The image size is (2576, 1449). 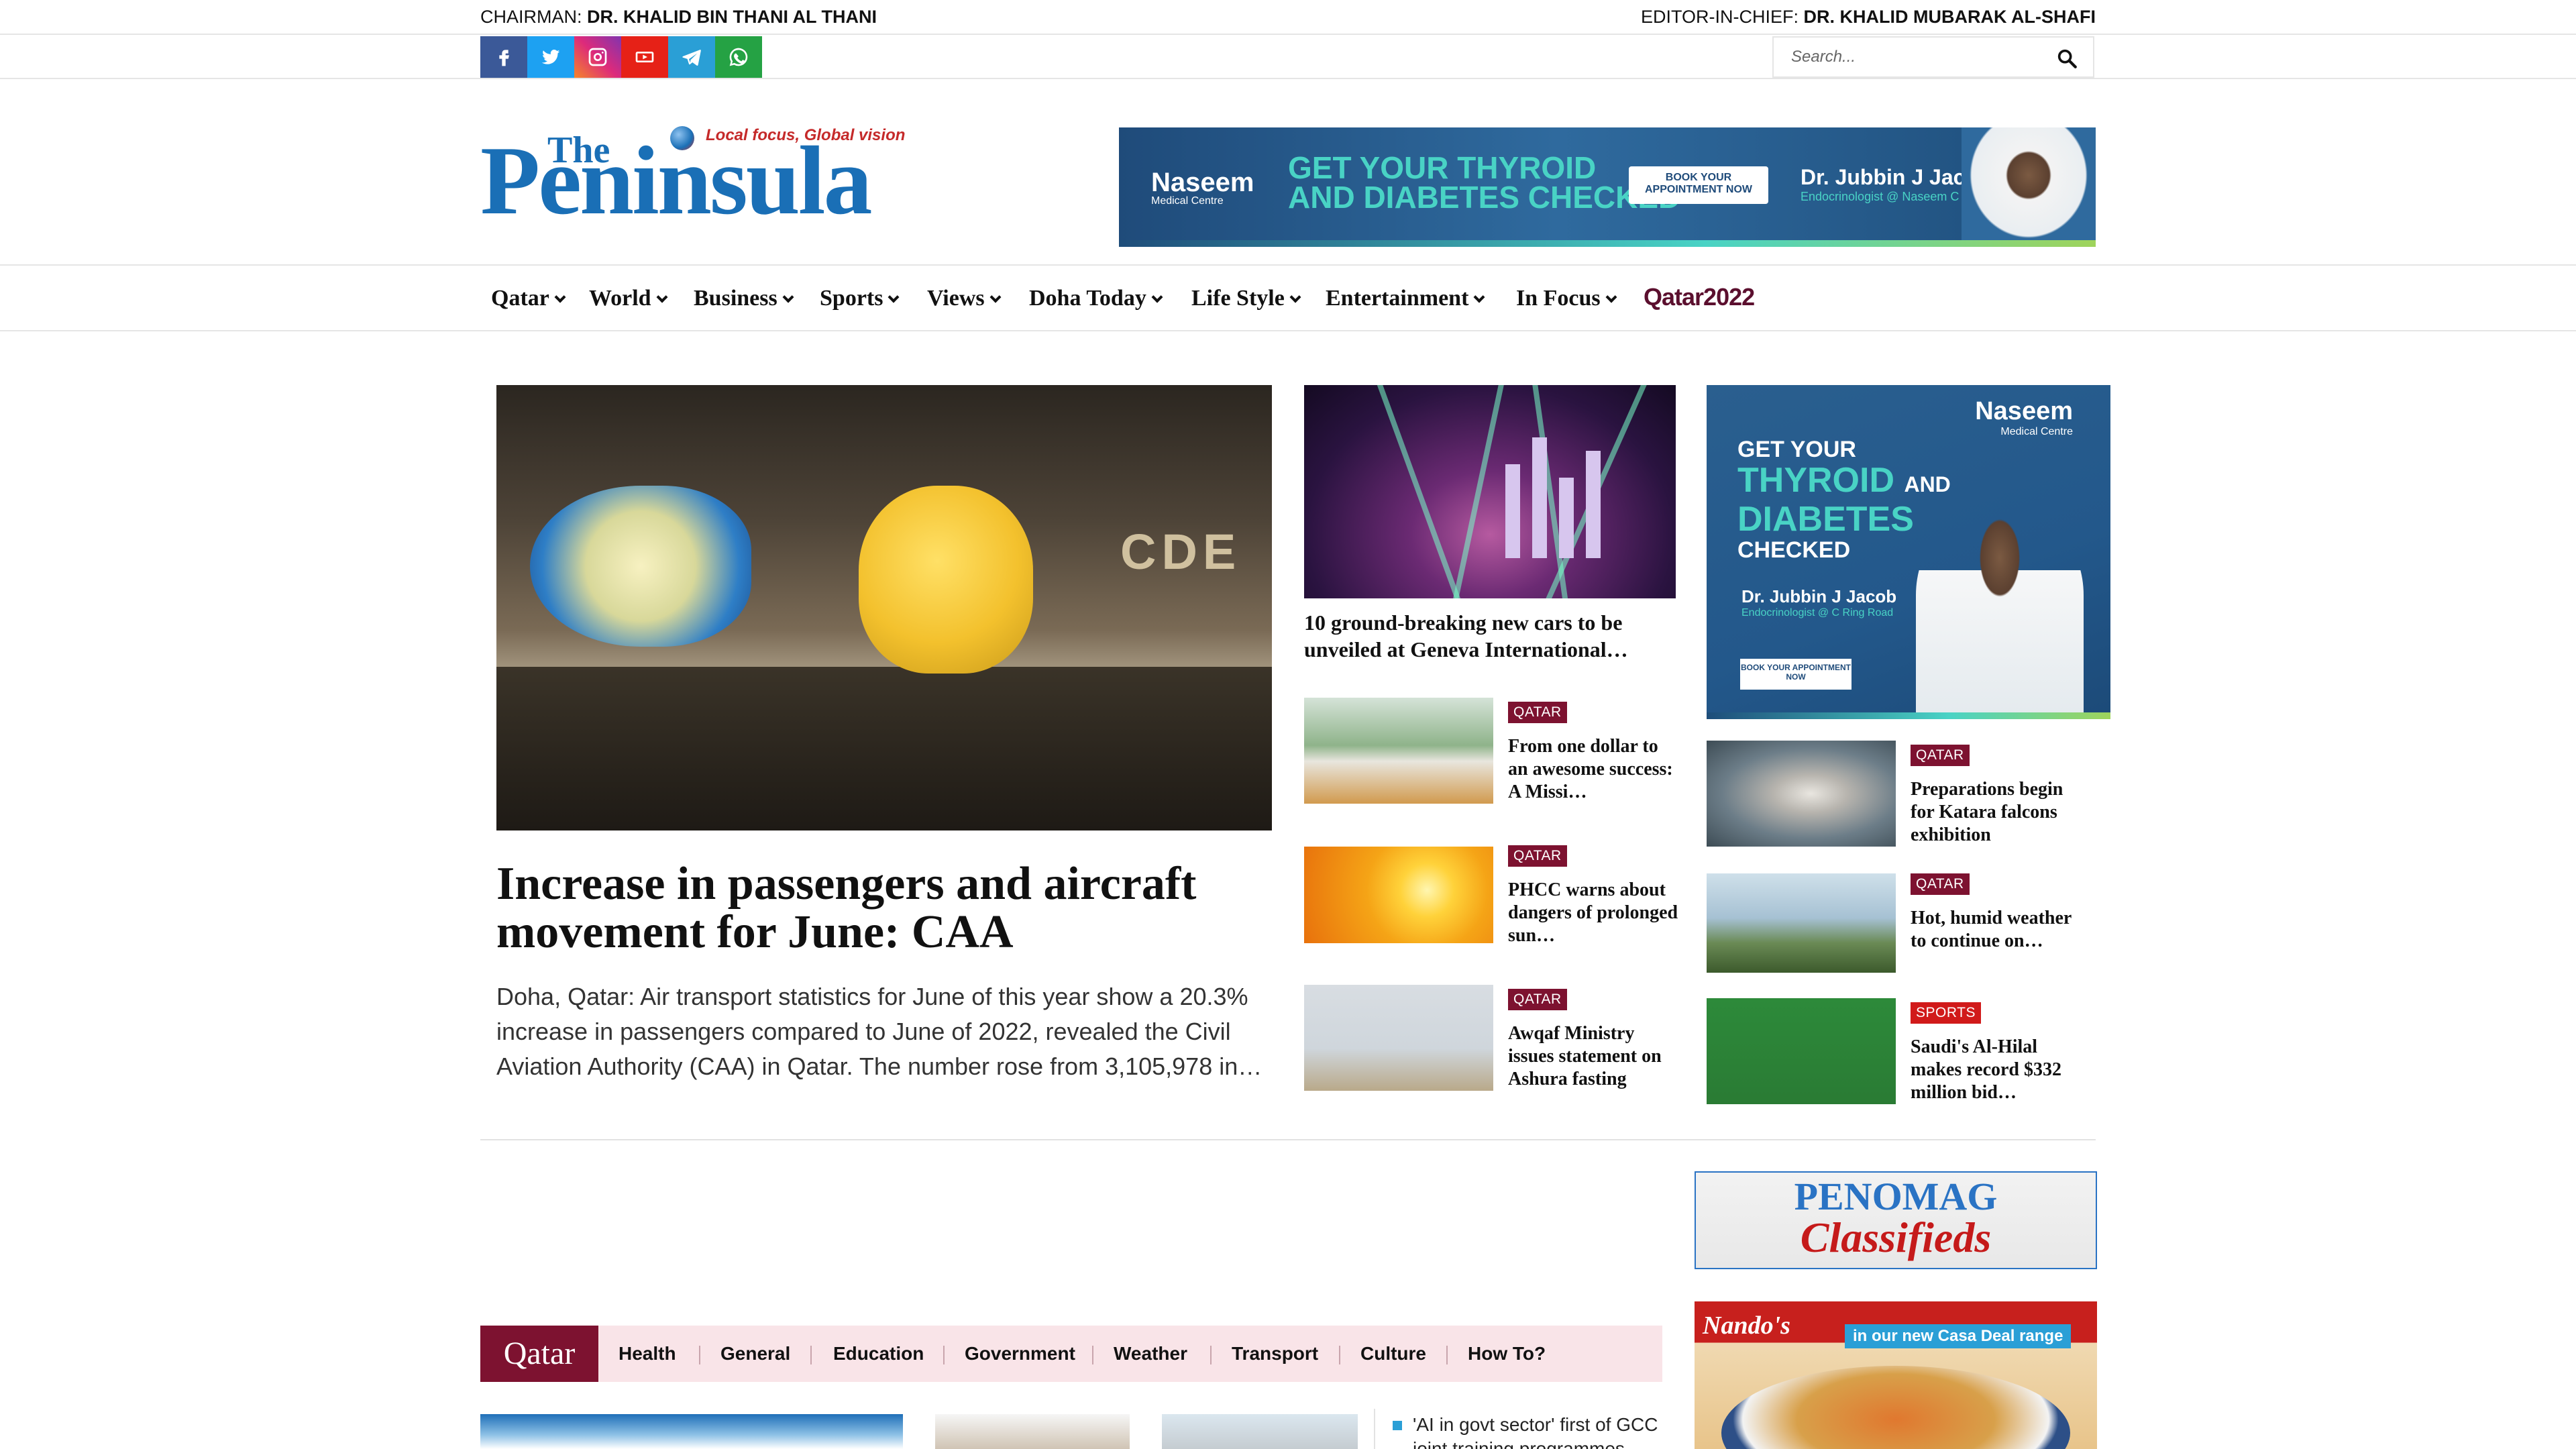 I want to click on nav-views: Views, so click(x=964, y=298).